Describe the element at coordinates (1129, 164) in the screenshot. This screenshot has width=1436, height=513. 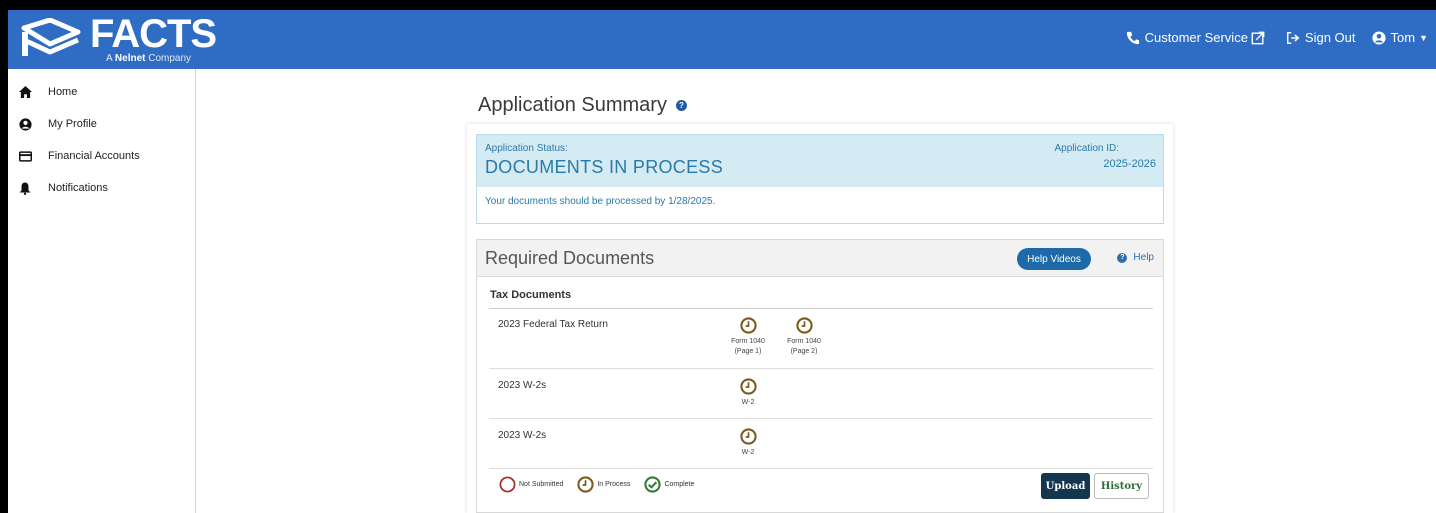
I see `application-id-value: 2025-2026` at that location.